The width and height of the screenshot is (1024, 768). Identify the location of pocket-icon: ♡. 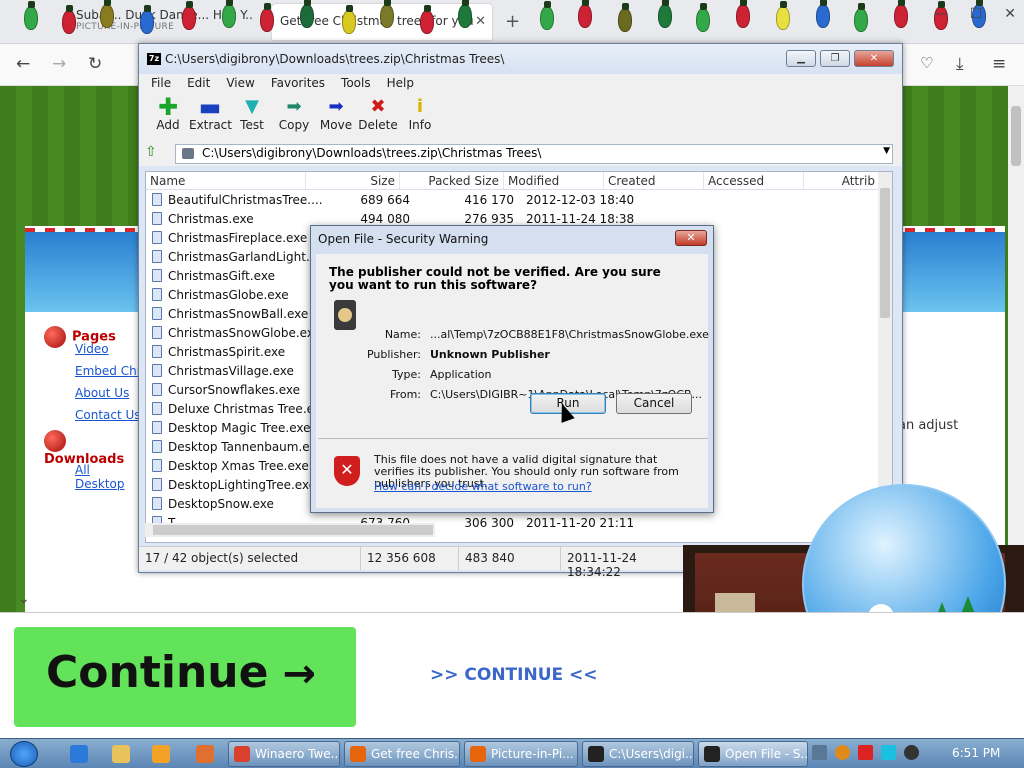
(926, 63).